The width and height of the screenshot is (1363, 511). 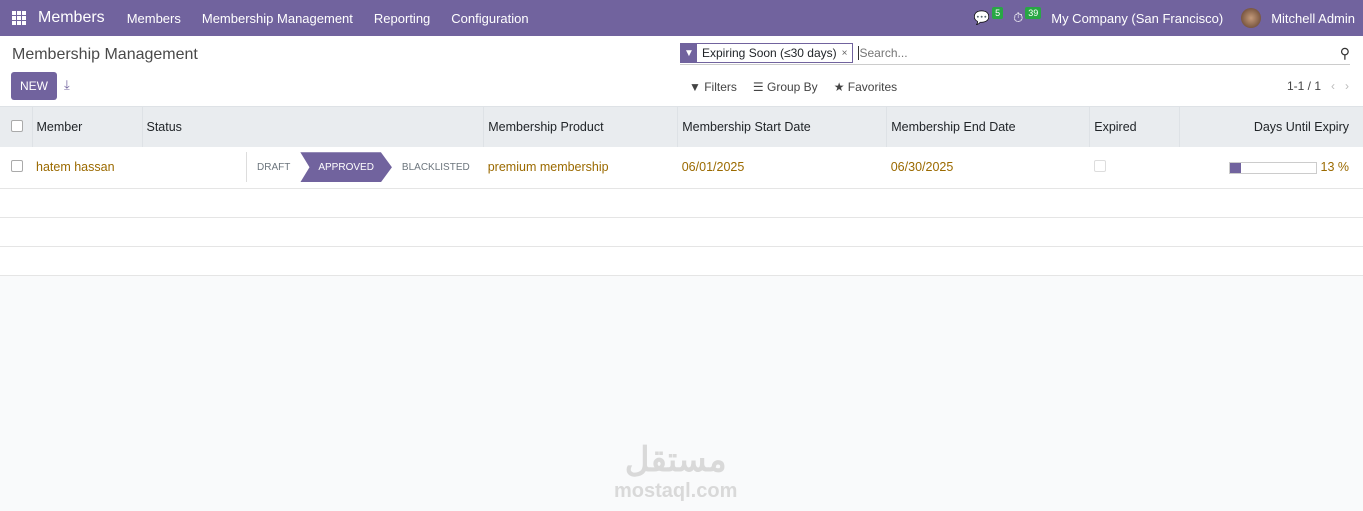 I want to click on filter-facet: ▼ Expiring Soon (≤30 days) ×, so click(x=766, y=53).